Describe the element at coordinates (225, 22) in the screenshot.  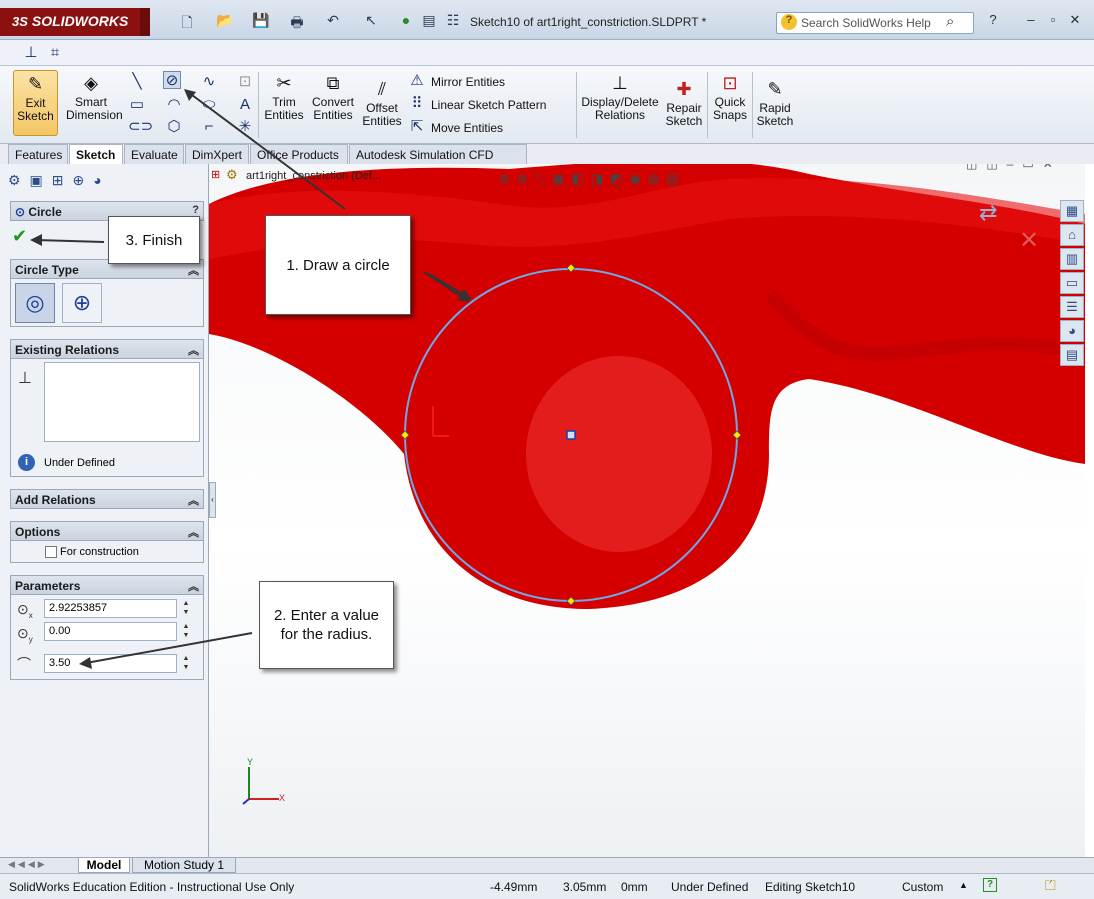
I see `open-folder-icon: 📂` at that location.